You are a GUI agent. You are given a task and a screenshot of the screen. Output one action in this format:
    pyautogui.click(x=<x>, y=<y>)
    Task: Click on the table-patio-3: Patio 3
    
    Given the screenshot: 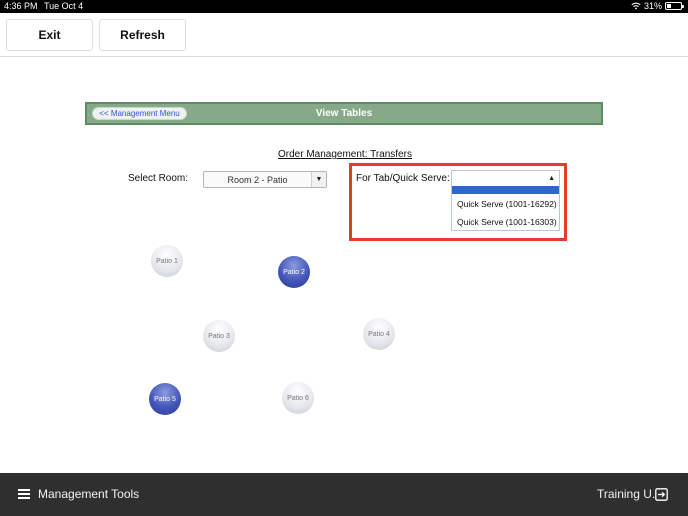 What is the action you would take?
    pyautogui.click(x=219, y=336)
    